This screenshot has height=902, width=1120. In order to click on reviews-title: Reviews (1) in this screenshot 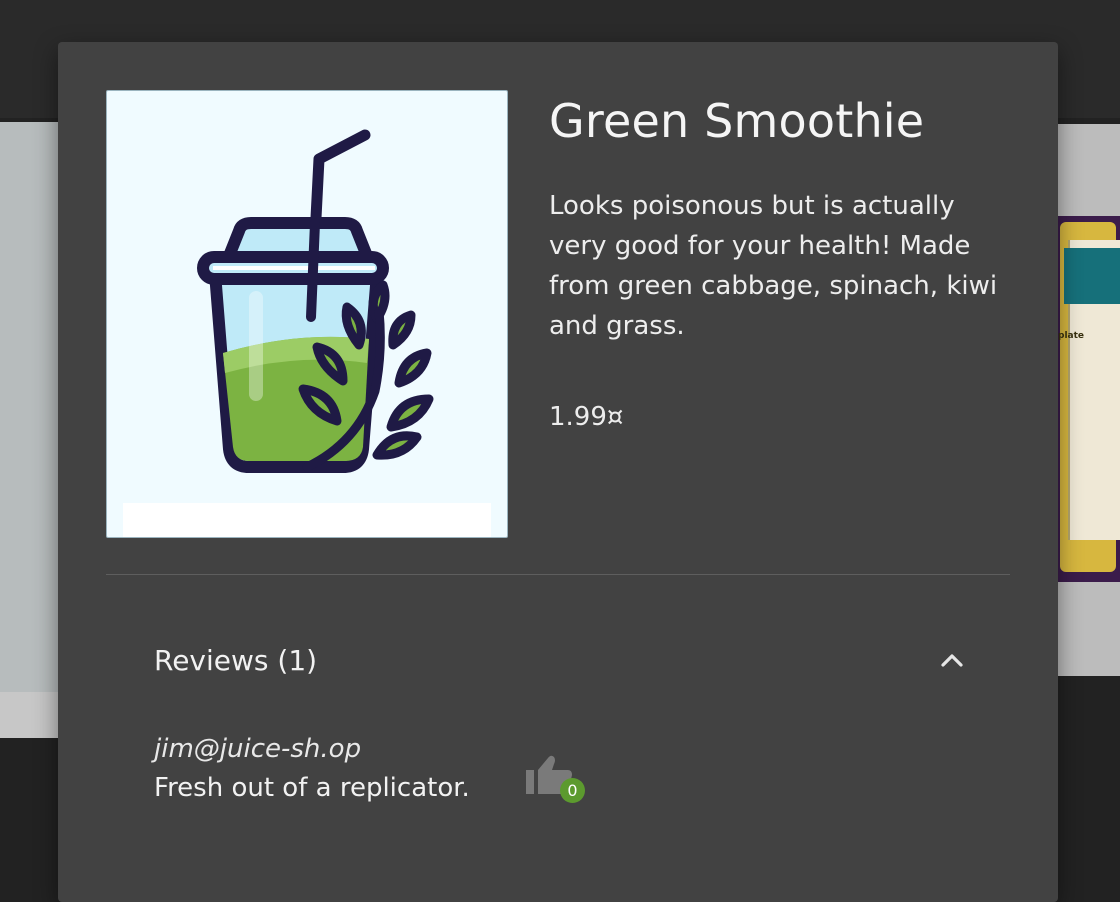, I will do `click(236, 660)`.